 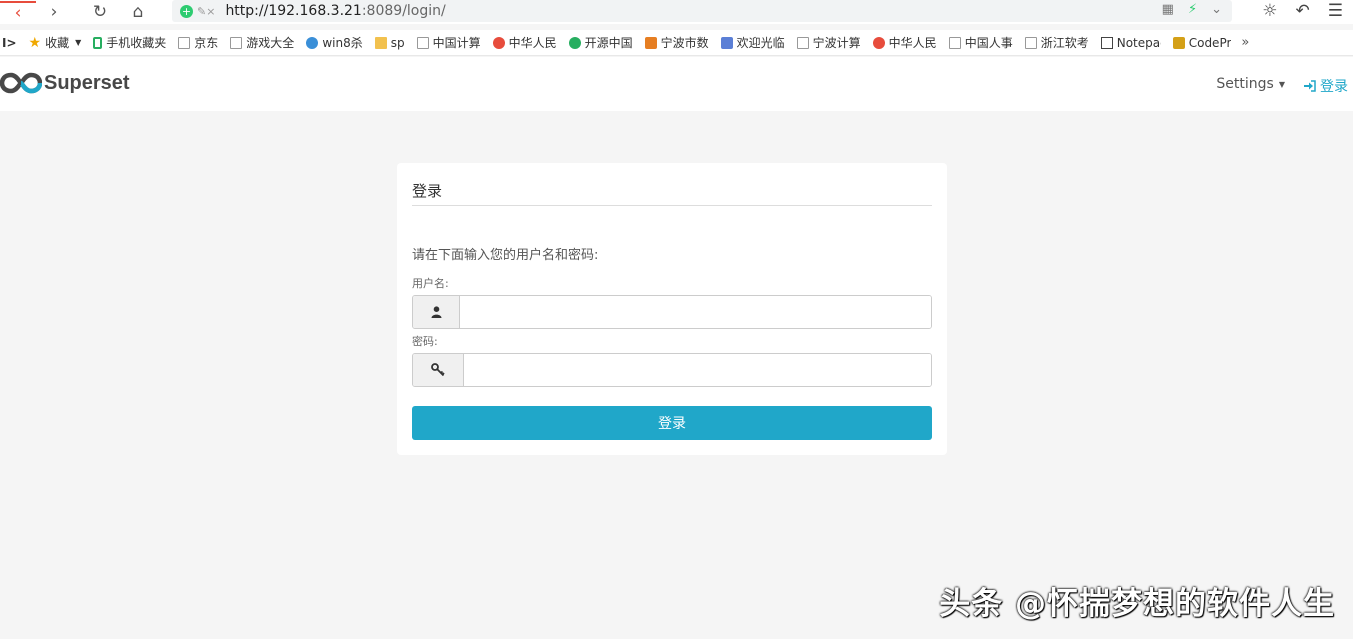 What do you see at coordinates (35, 42) in the screenshot?
I see `star-icon: ★` at bounding box center [35, 42].